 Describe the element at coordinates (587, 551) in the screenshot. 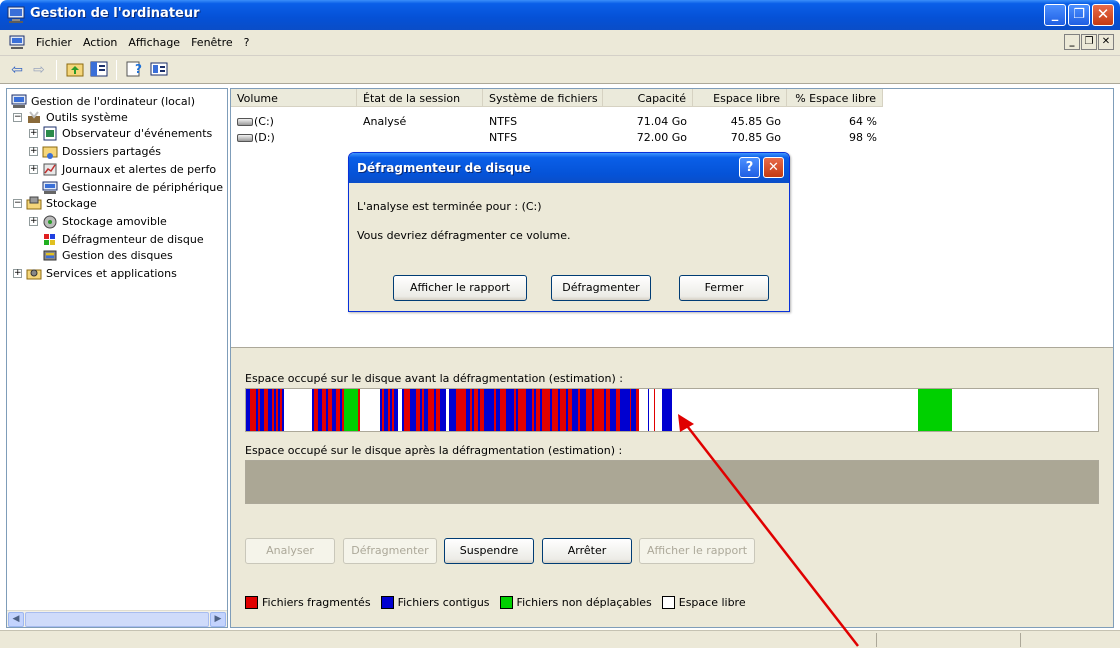

I see `stop-button: Arrêter` at that location.